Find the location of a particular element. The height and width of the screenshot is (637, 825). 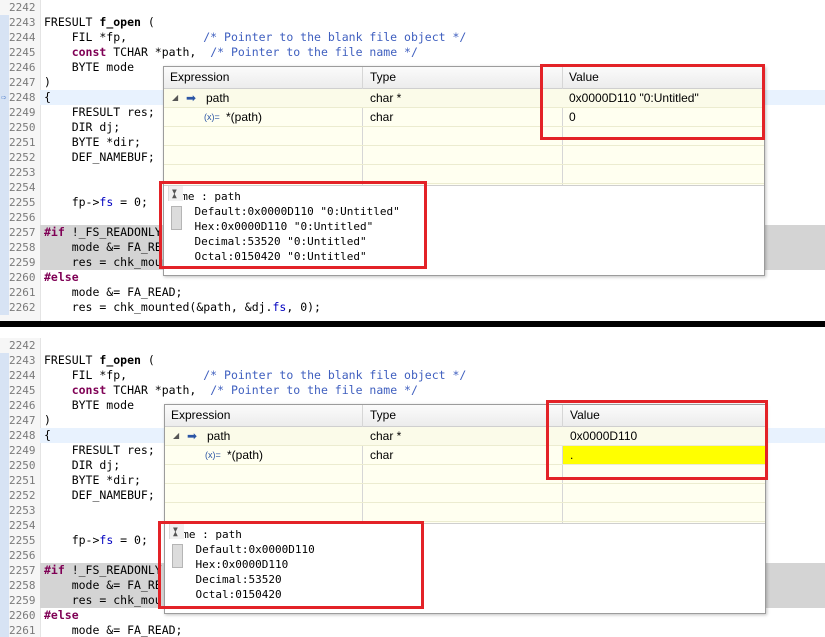

code-text: res = chk_mounted(&path, &dj.fs, 0); is located at coordinates (182, 307).